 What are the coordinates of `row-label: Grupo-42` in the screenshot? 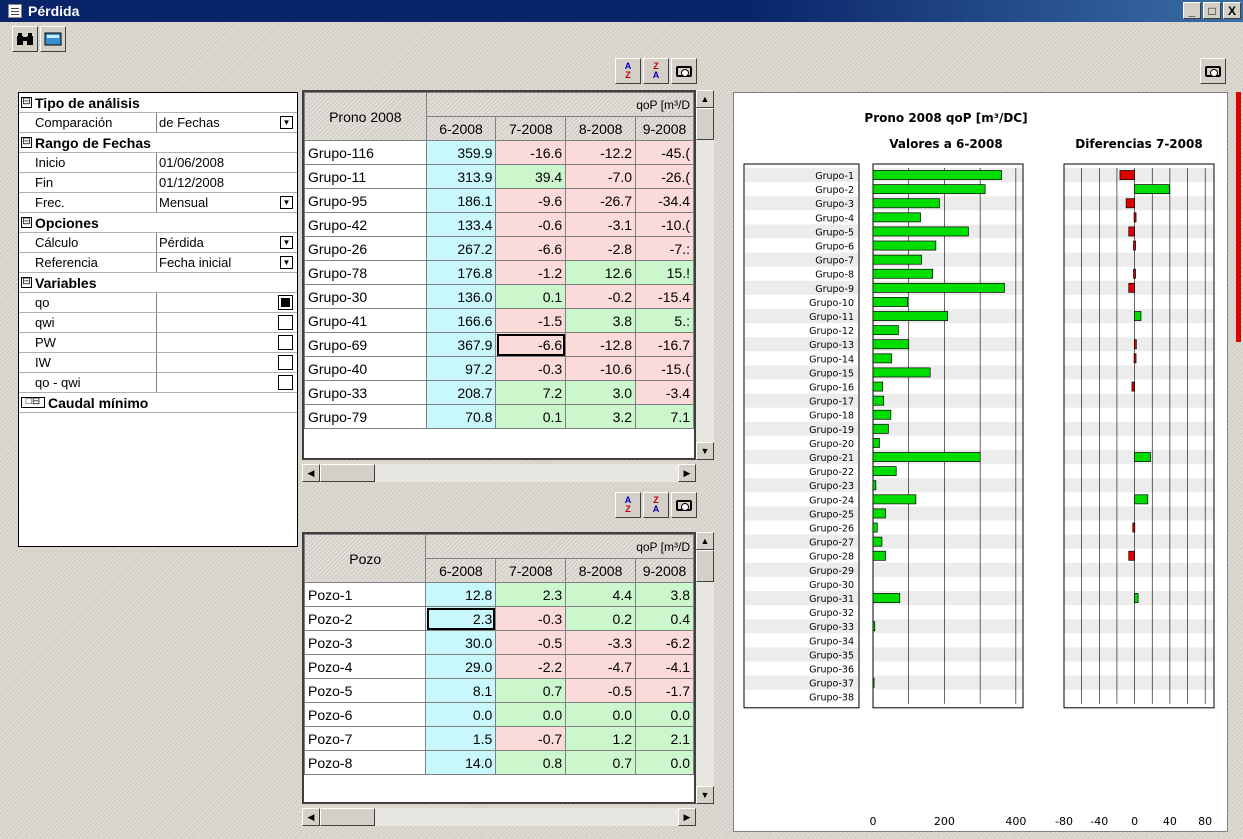 It's located at (365, 224).